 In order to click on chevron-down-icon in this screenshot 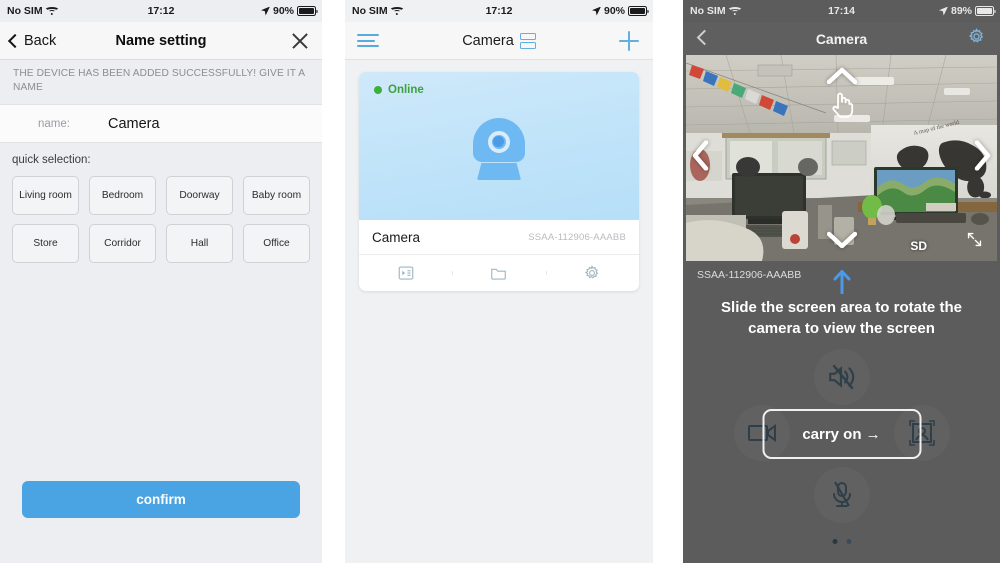, I will do `click(841, 240)`.